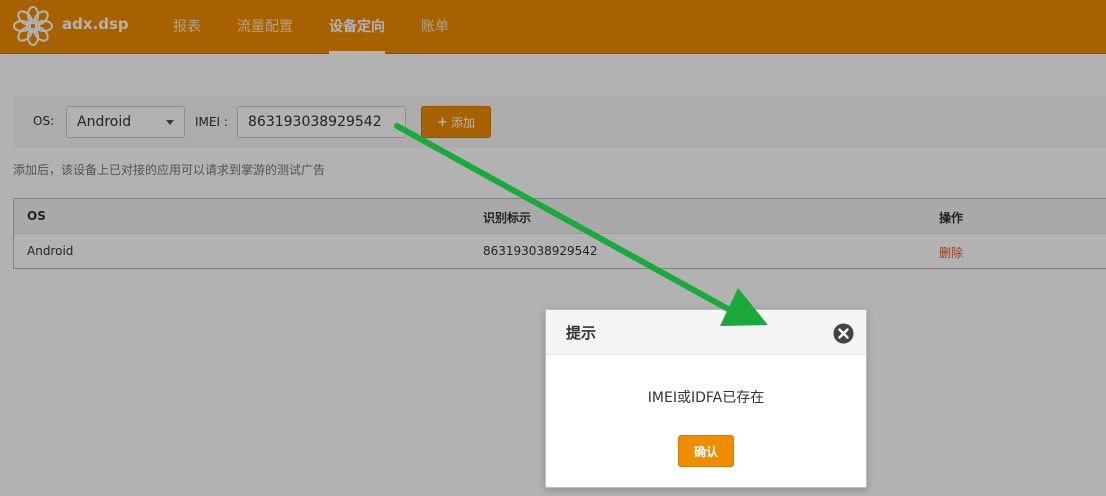 The image size is (1106, 496). I want to click on close-icon, so click(843, 333).